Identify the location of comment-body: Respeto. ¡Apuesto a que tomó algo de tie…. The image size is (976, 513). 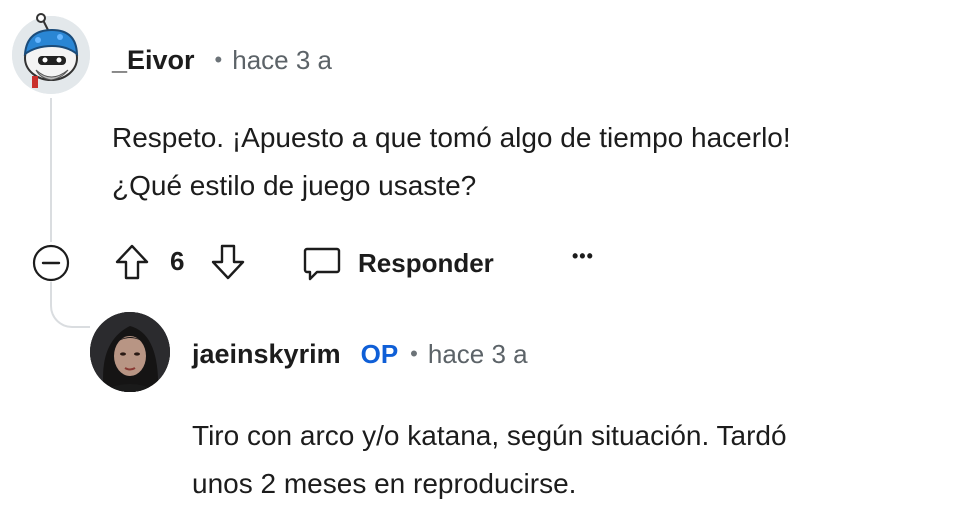
(451, 162).